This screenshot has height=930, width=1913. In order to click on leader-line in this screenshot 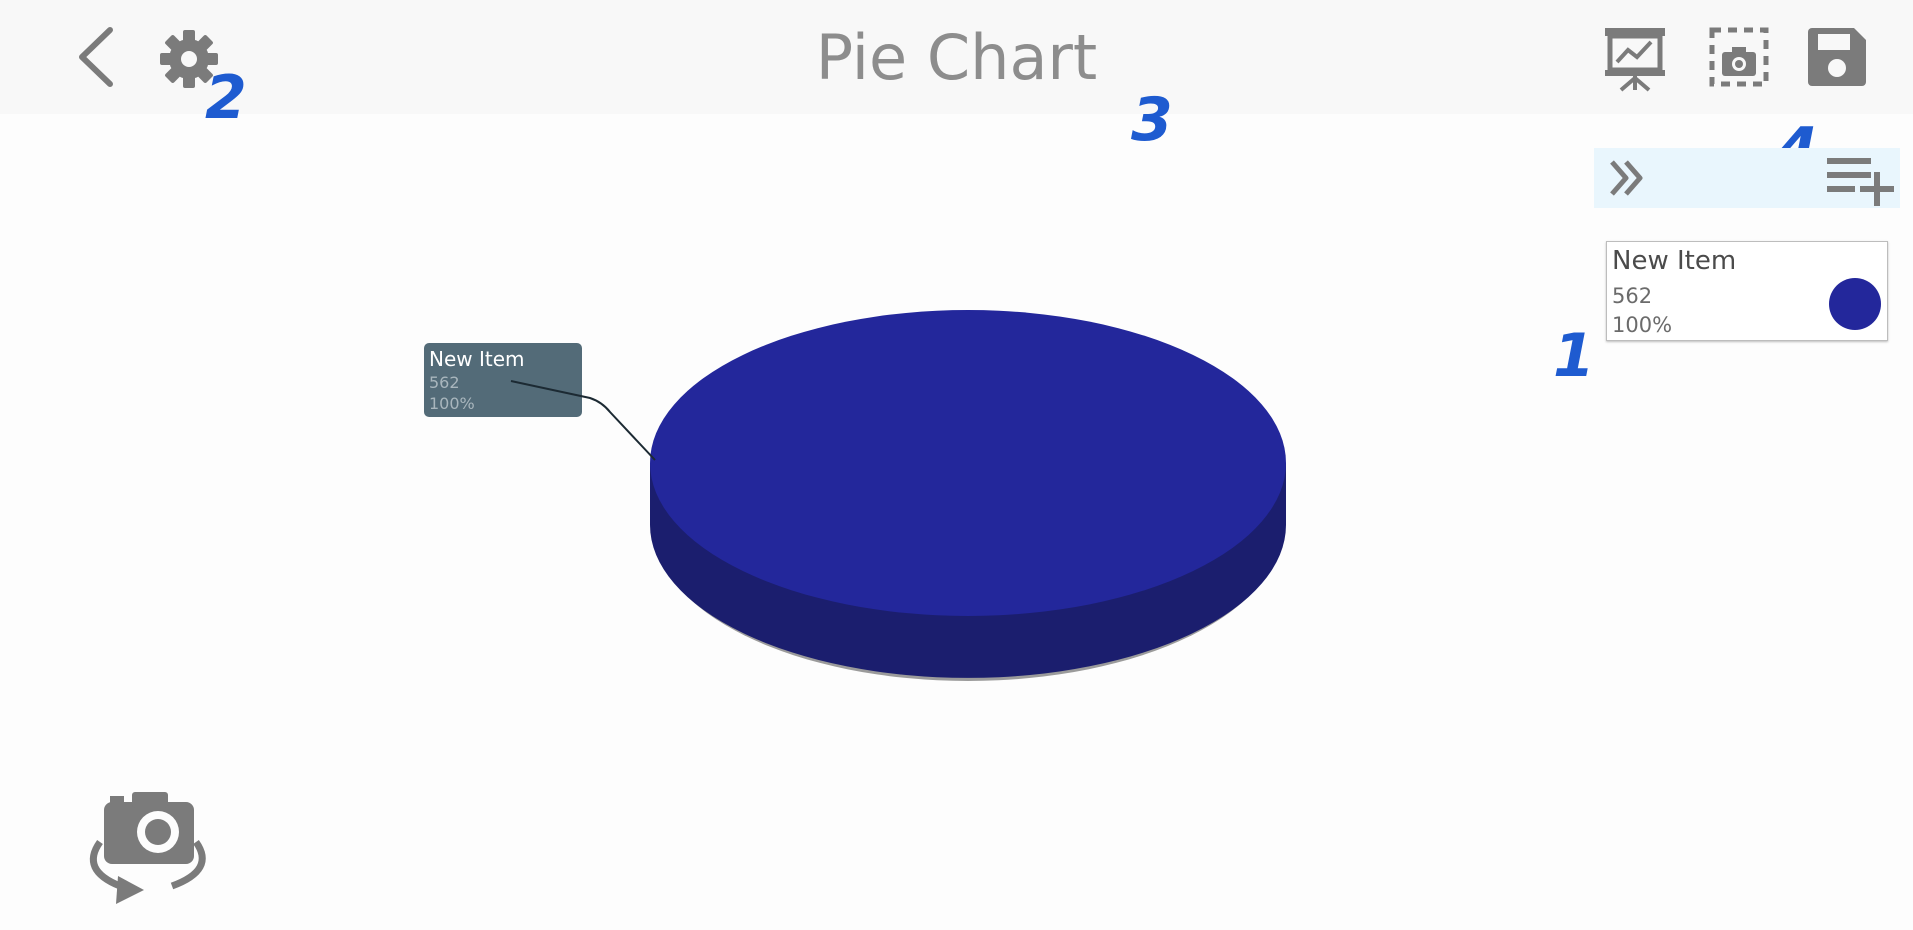, I will do `click(583, 420)`.